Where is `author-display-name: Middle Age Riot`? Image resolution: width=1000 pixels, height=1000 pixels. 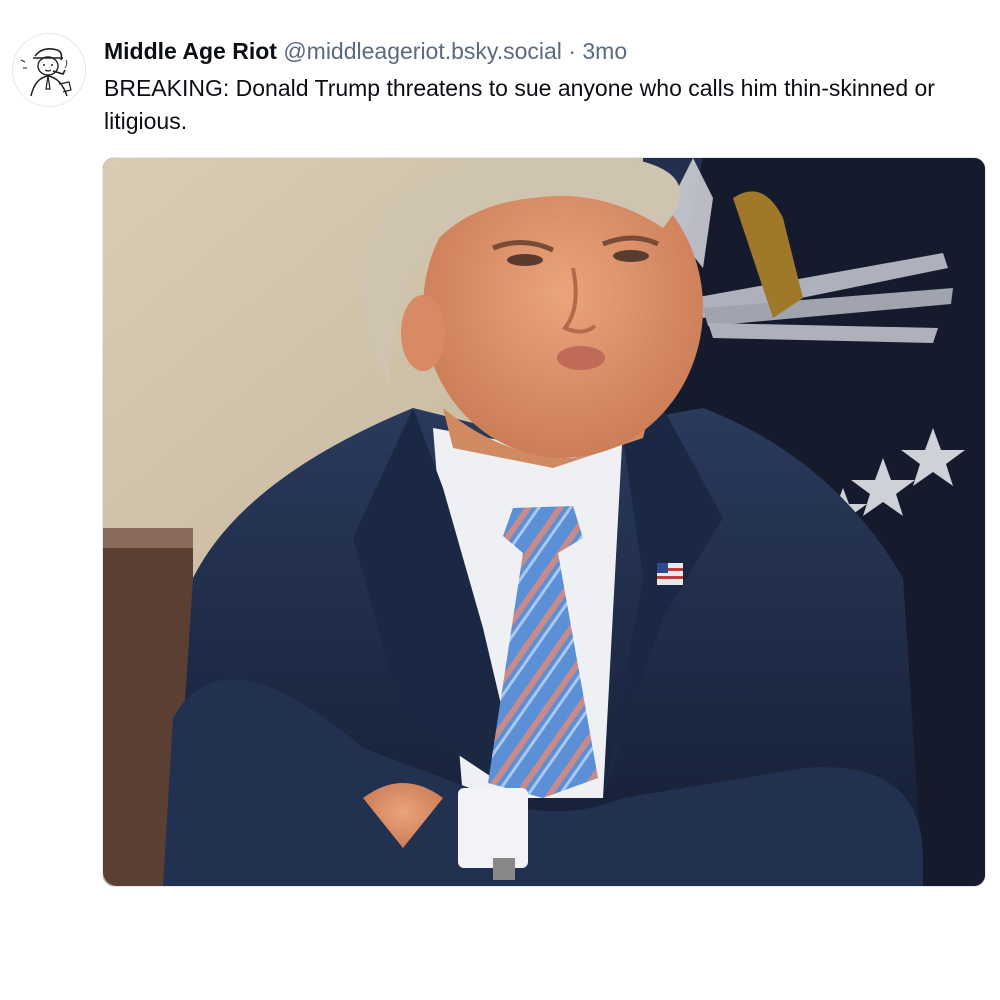
author-display-name: Middle Age Riot is located at coordinates (190, 51).